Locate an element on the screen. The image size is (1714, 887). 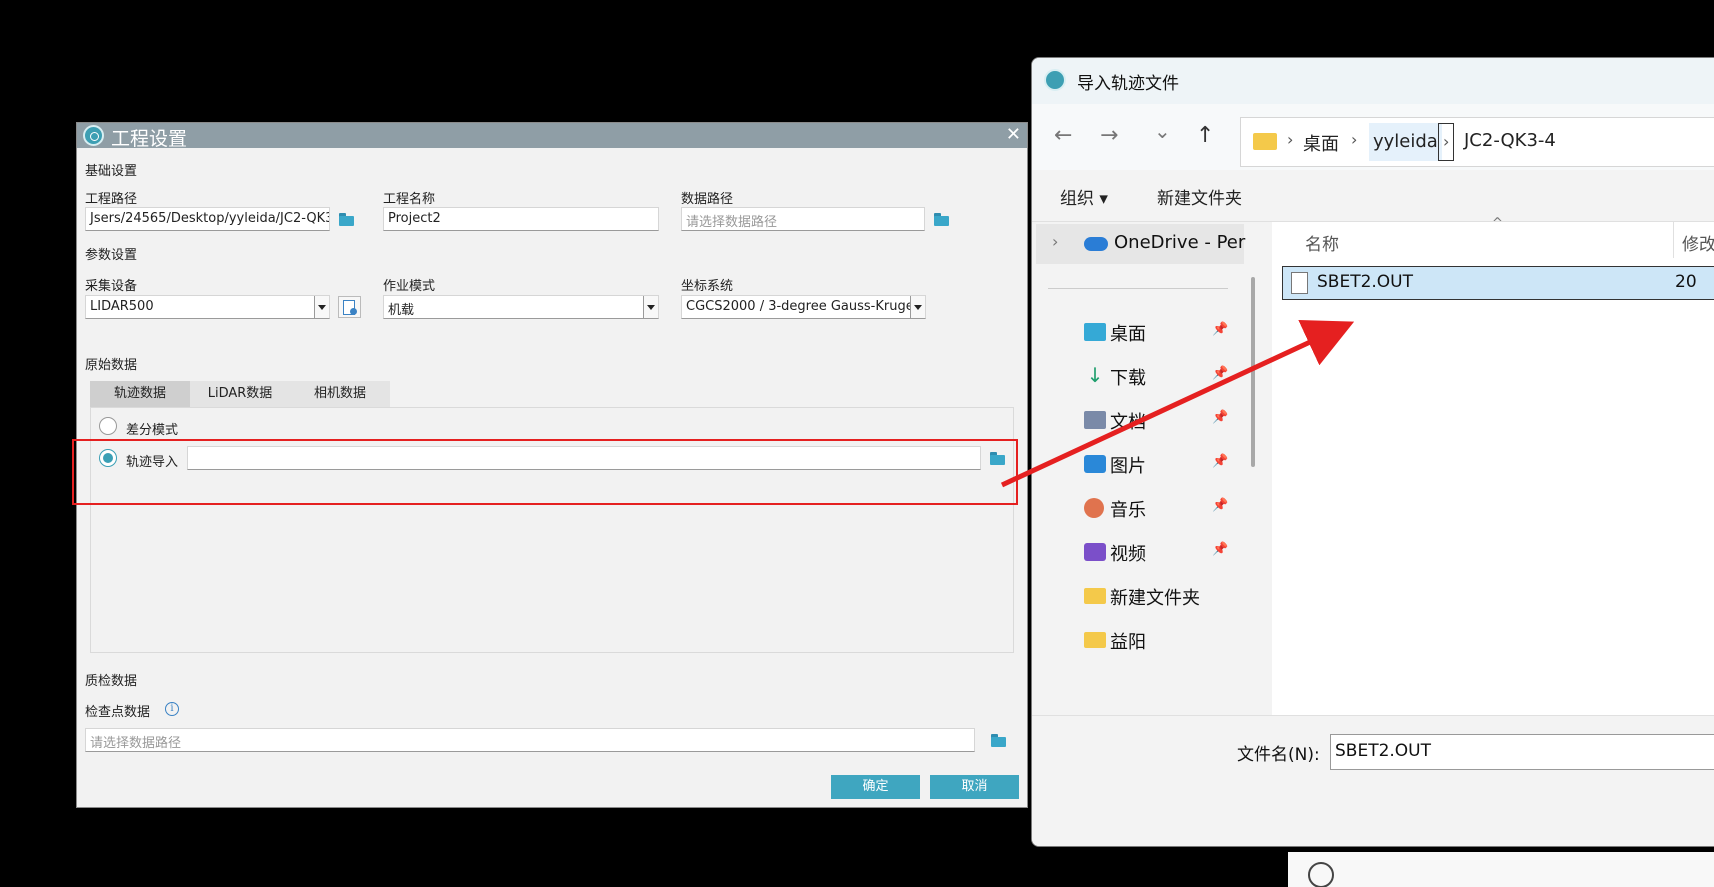
annotation-arrow is located at coordinates (1177, 403).